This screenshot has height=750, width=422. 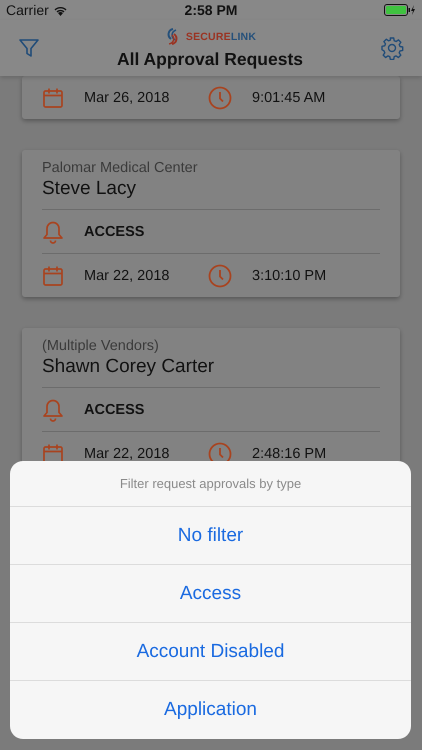 What do you see at coordinates (211, 483) in the screenshot?
I see `sheet-title: Filter request approvals by type` at bounding box center [211, 483].